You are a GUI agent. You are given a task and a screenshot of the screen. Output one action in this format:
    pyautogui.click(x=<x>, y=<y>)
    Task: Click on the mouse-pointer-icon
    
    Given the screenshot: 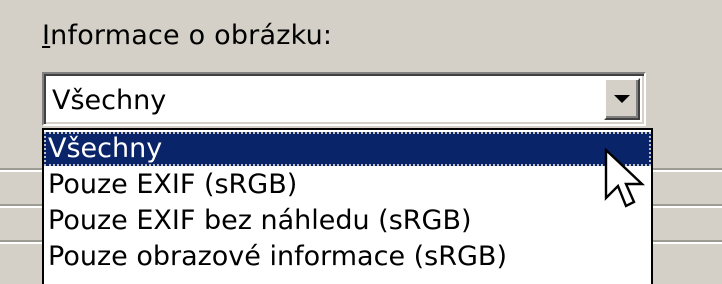 What is the action you would take?
    pyautogui.click(x=625, y=178)
    